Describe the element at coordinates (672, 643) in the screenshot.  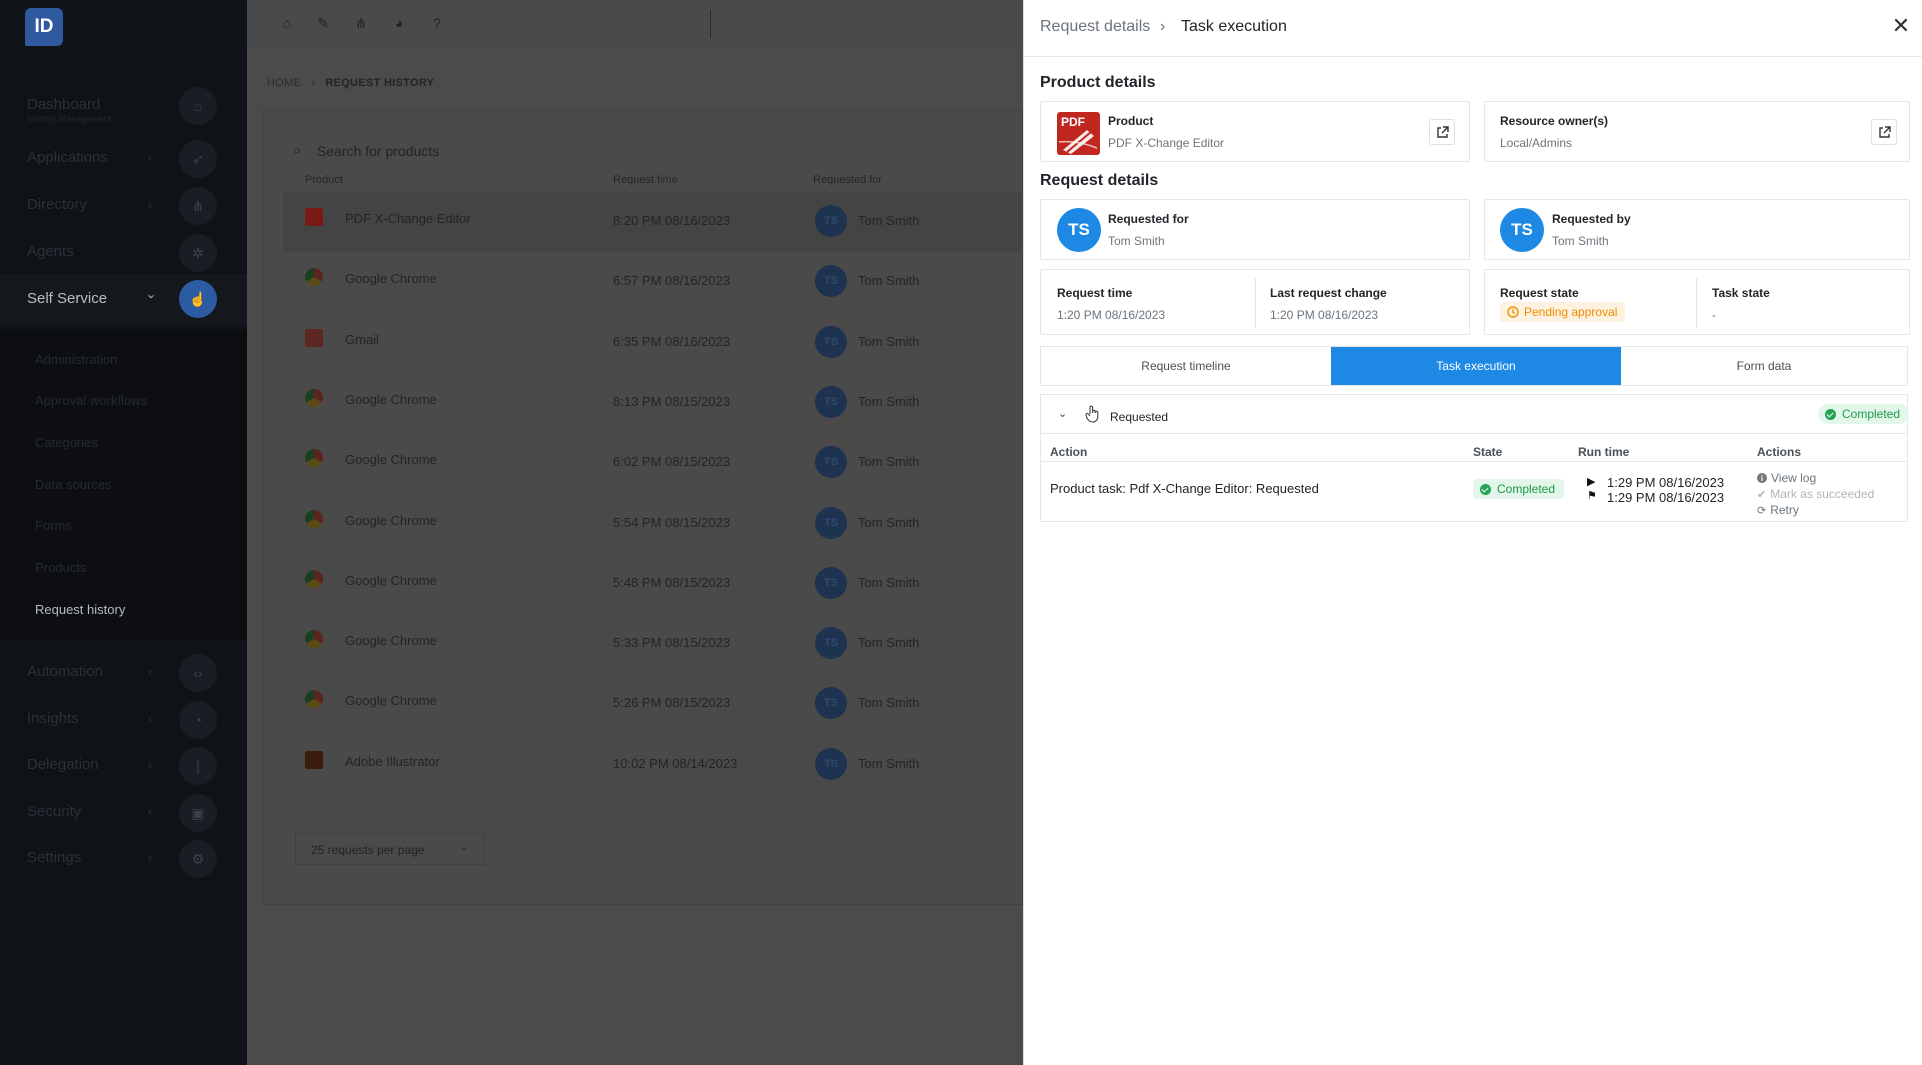
I see `request-time: 5:33 PM 08/15/2023` at that location.